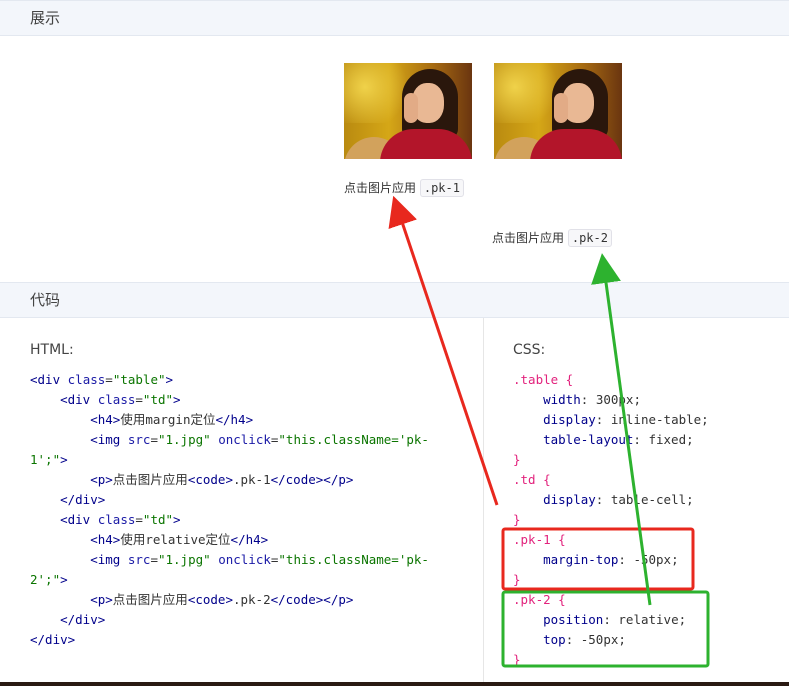  What do you see at coordinates (621, 429) in the screenshot?
I see `green-arrow` at bounding box center [621, 429].